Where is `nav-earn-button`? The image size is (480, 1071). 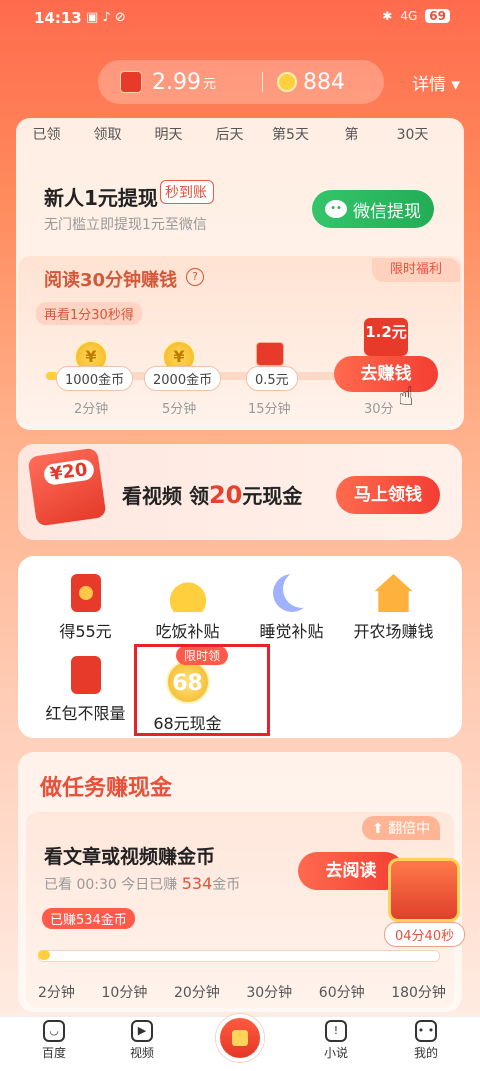
nav-earn-button is located at coordinates (240, 1038).